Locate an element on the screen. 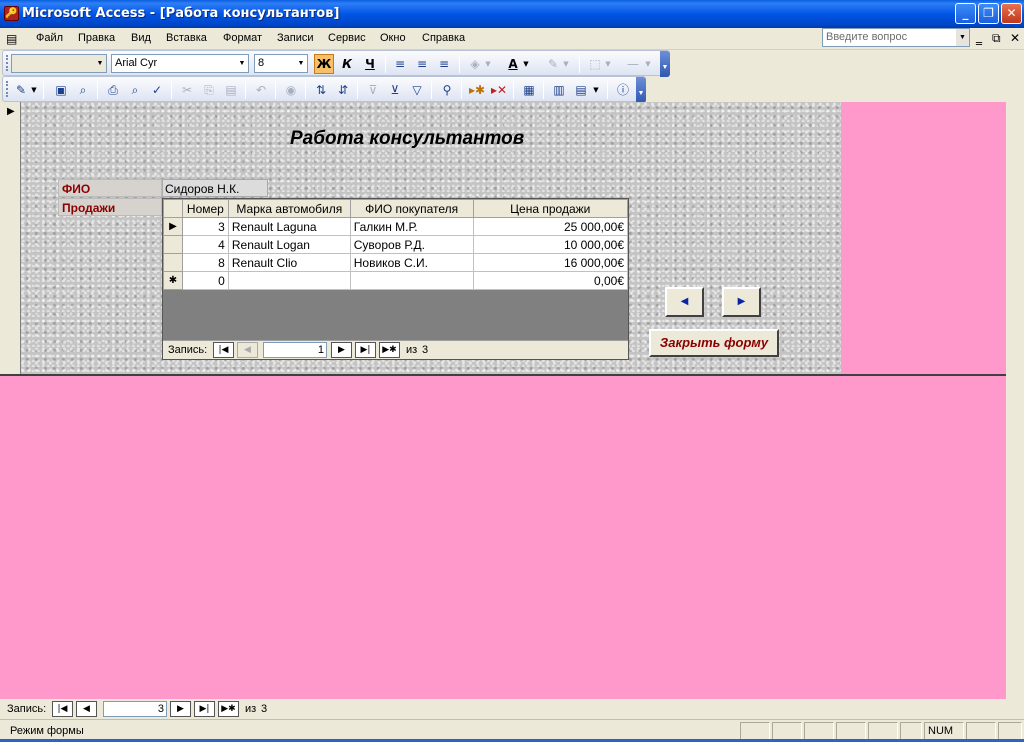  align-center-icon: ≡ is located at coordinates (422, 64).